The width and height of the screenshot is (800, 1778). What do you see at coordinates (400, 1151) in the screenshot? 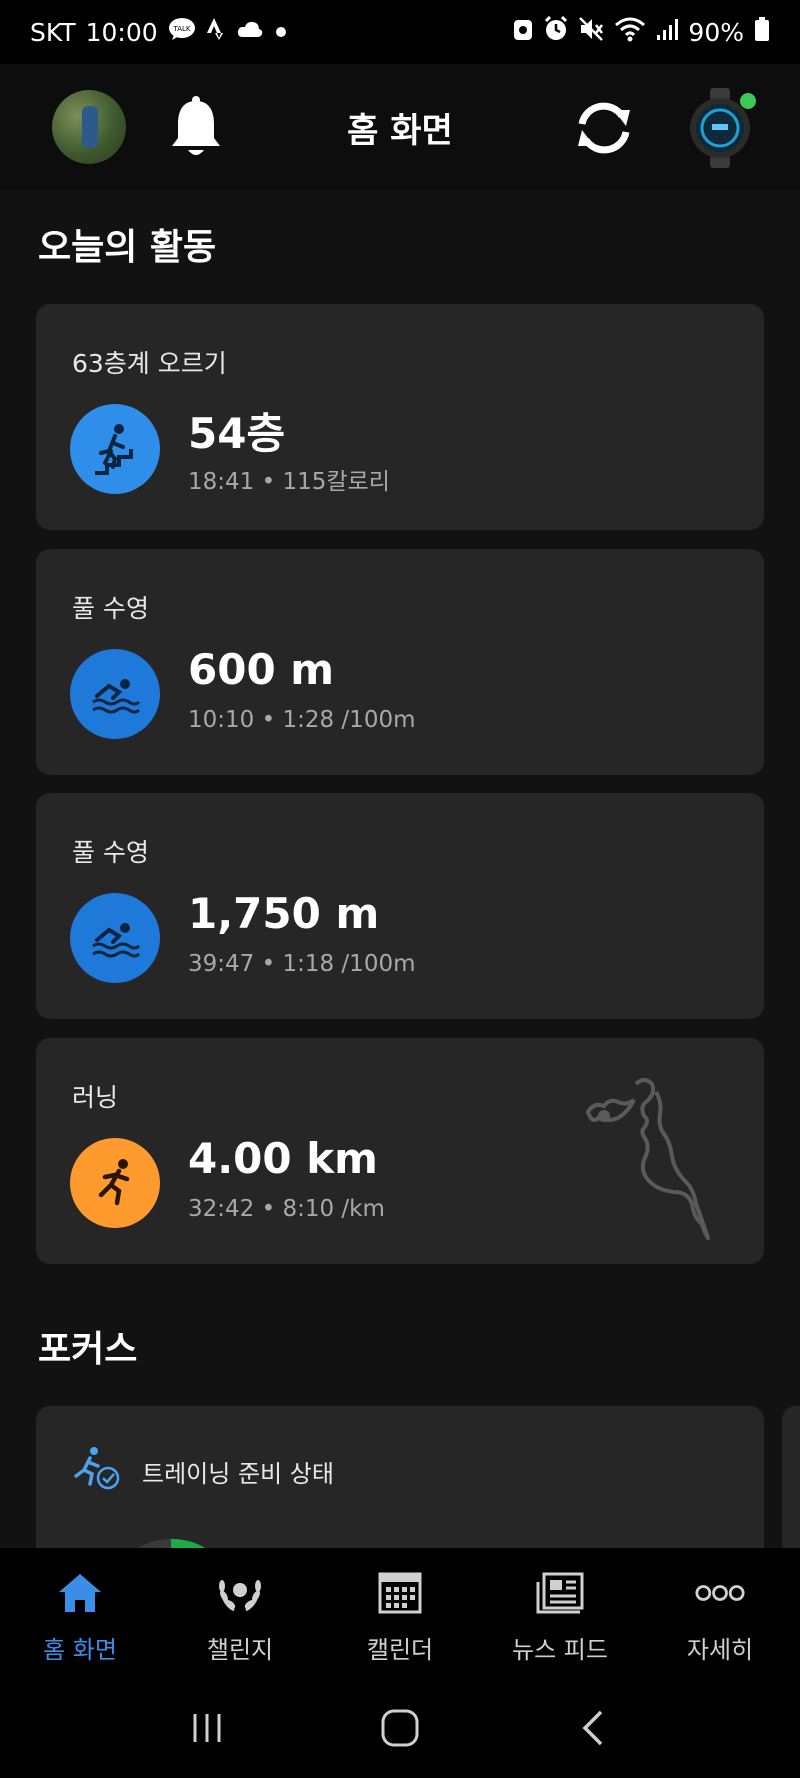
I see `activity-card: 러닝 4.00 km 32:42 • 8:10 /km` at bounding box center [400, 1151].